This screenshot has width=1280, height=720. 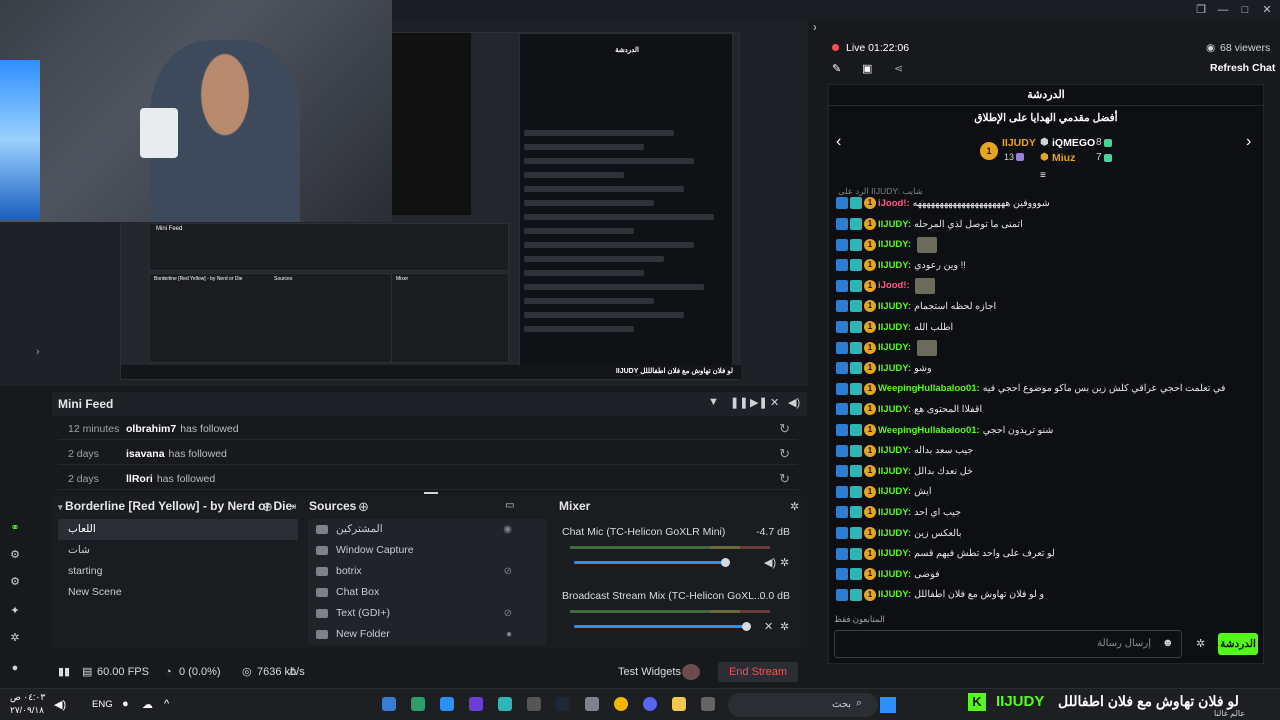 I want to click on language-indicator: ENG, so click(x=102, y=704).